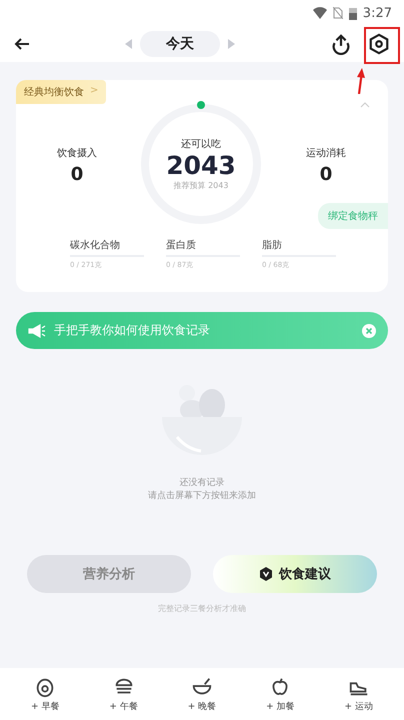 Image resolution: width=404 pixels, height=720 pixels. Describe the element at coordinates (337, 13) in the screenshot. I see `no-sim-icon` at that location.